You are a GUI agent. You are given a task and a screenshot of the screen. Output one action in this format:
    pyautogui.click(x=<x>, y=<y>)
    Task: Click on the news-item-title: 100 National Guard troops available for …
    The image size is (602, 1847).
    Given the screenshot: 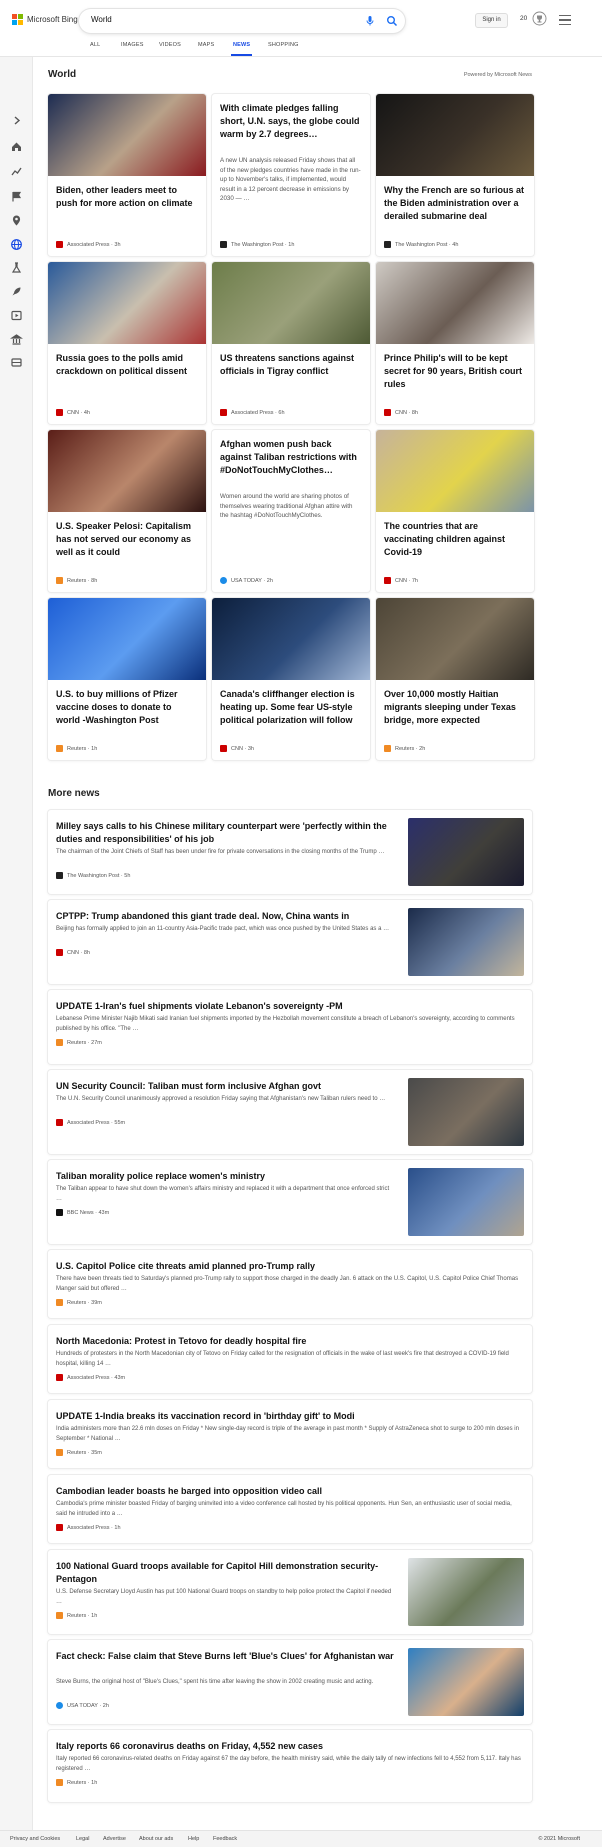 What is the action you would take?
    pyautogui.click(x=226, y=1573)
    